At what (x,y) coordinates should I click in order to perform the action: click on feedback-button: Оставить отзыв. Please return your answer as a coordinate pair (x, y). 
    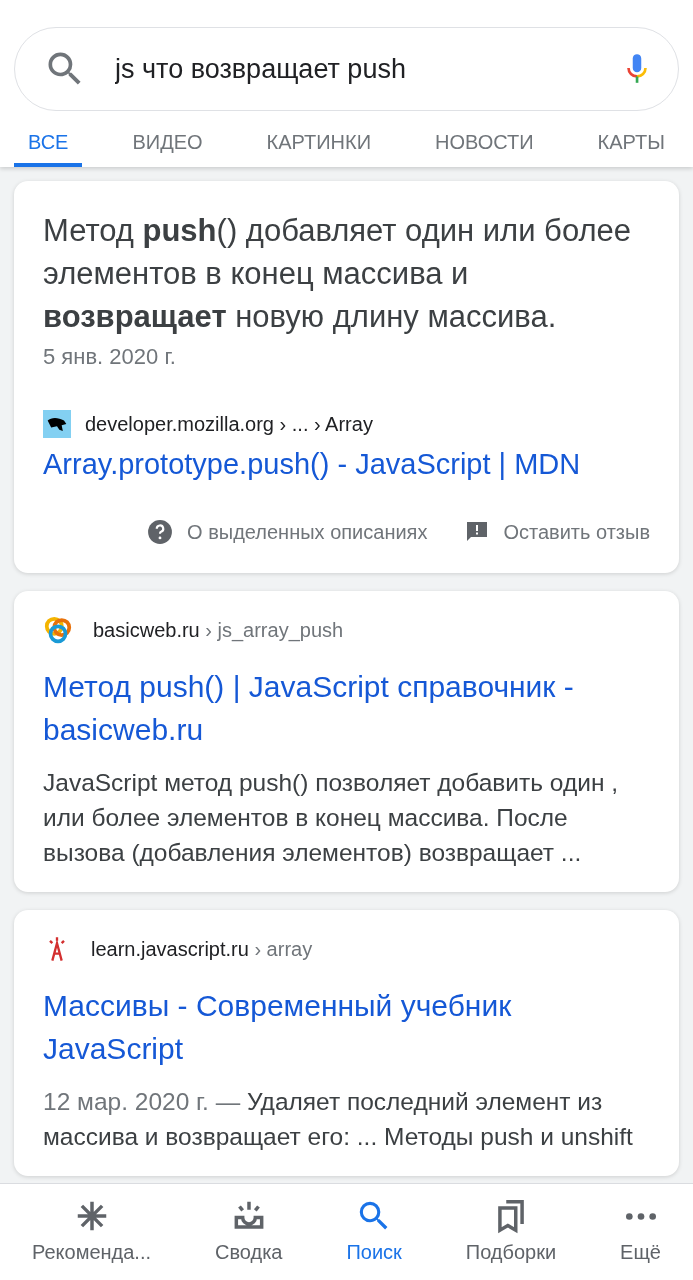
    Looking at the image, I should click on (557, 531).